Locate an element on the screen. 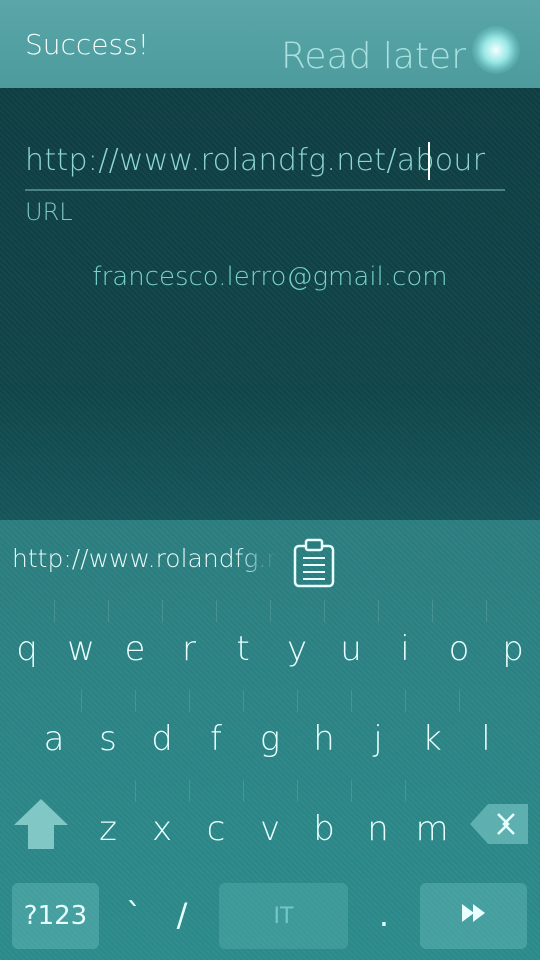 Image resolution: width=540 pixels, height=960 pixels. key-x: x is located at coordinates (162, 829).